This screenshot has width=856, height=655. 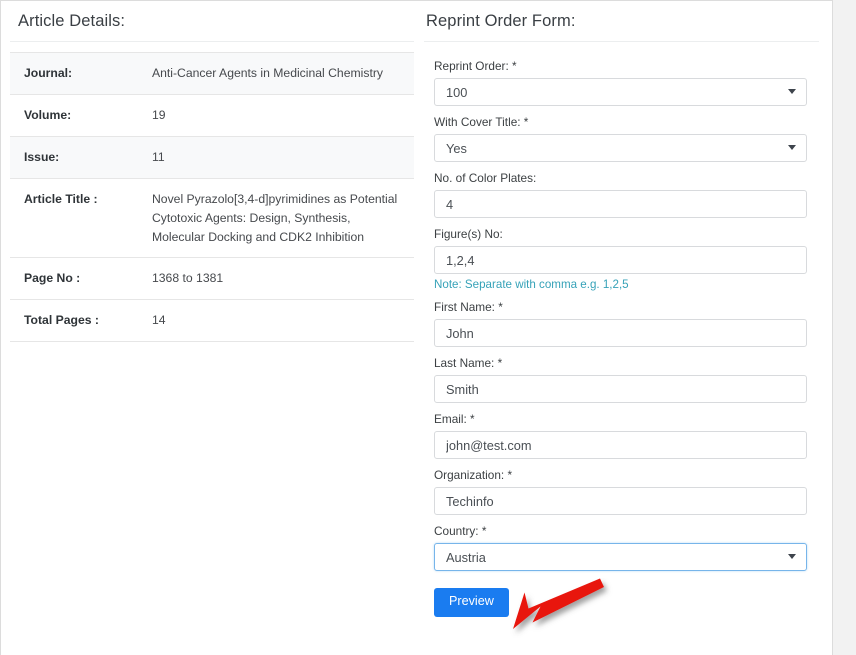 What do you see at coordinates (475, 66) in the screenshot?
I see `reprint-order-label: Reprint Order: *` at bounding box center [475, 66].